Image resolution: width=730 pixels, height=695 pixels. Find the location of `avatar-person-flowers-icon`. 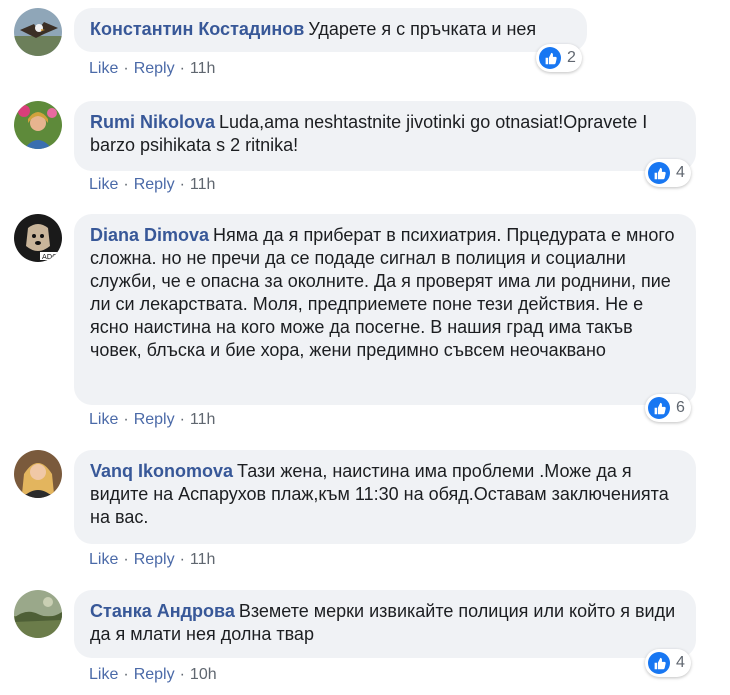

avatar-person-flowers-icon is located at coordinates (38, 125).